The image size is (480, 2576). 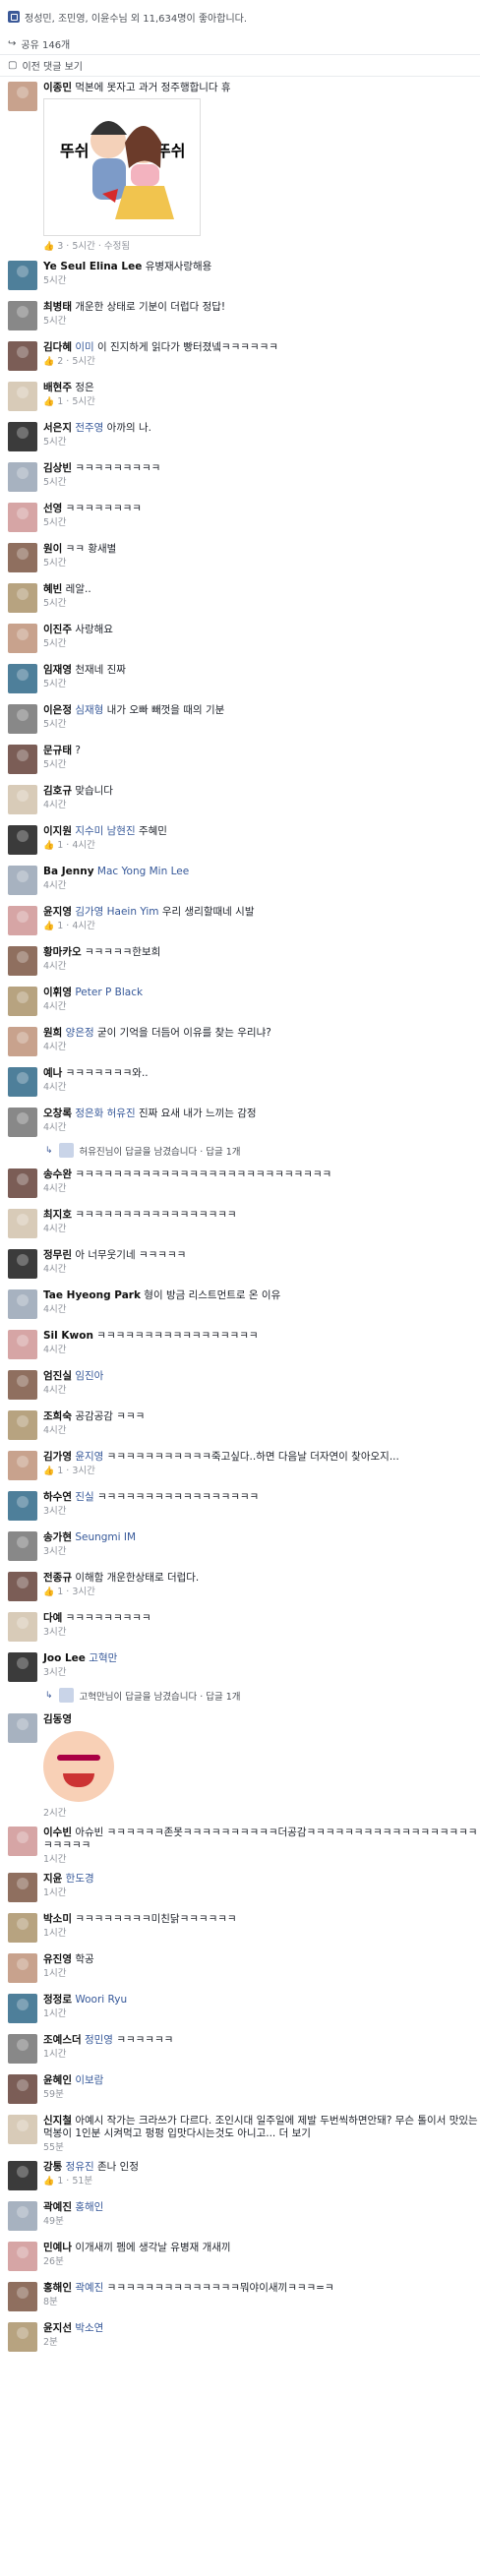 What do you see at coordinates (57, 1457) in the screenshot?
I see `commenter-name: 김가영` at bounding box center [57, 1457].